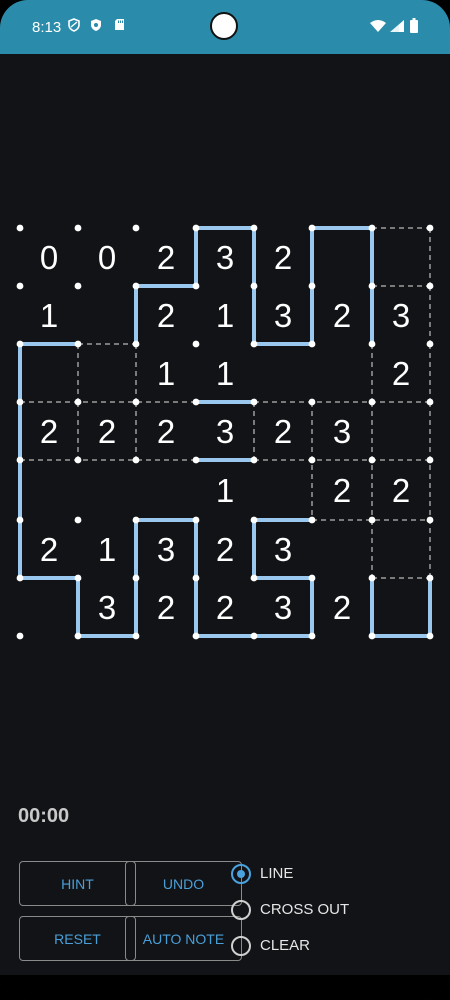 The width and height of the screenshot is (450, 1000). I want to click on reset-button: RESET, so click(77, 938).